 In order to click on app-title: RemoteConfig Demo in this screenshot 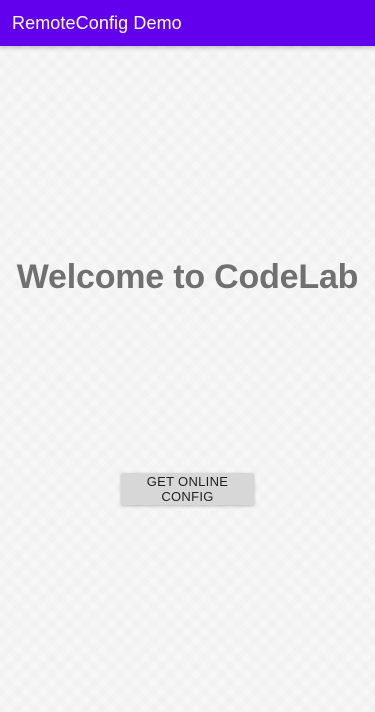, I will do `click(97, 22)`.